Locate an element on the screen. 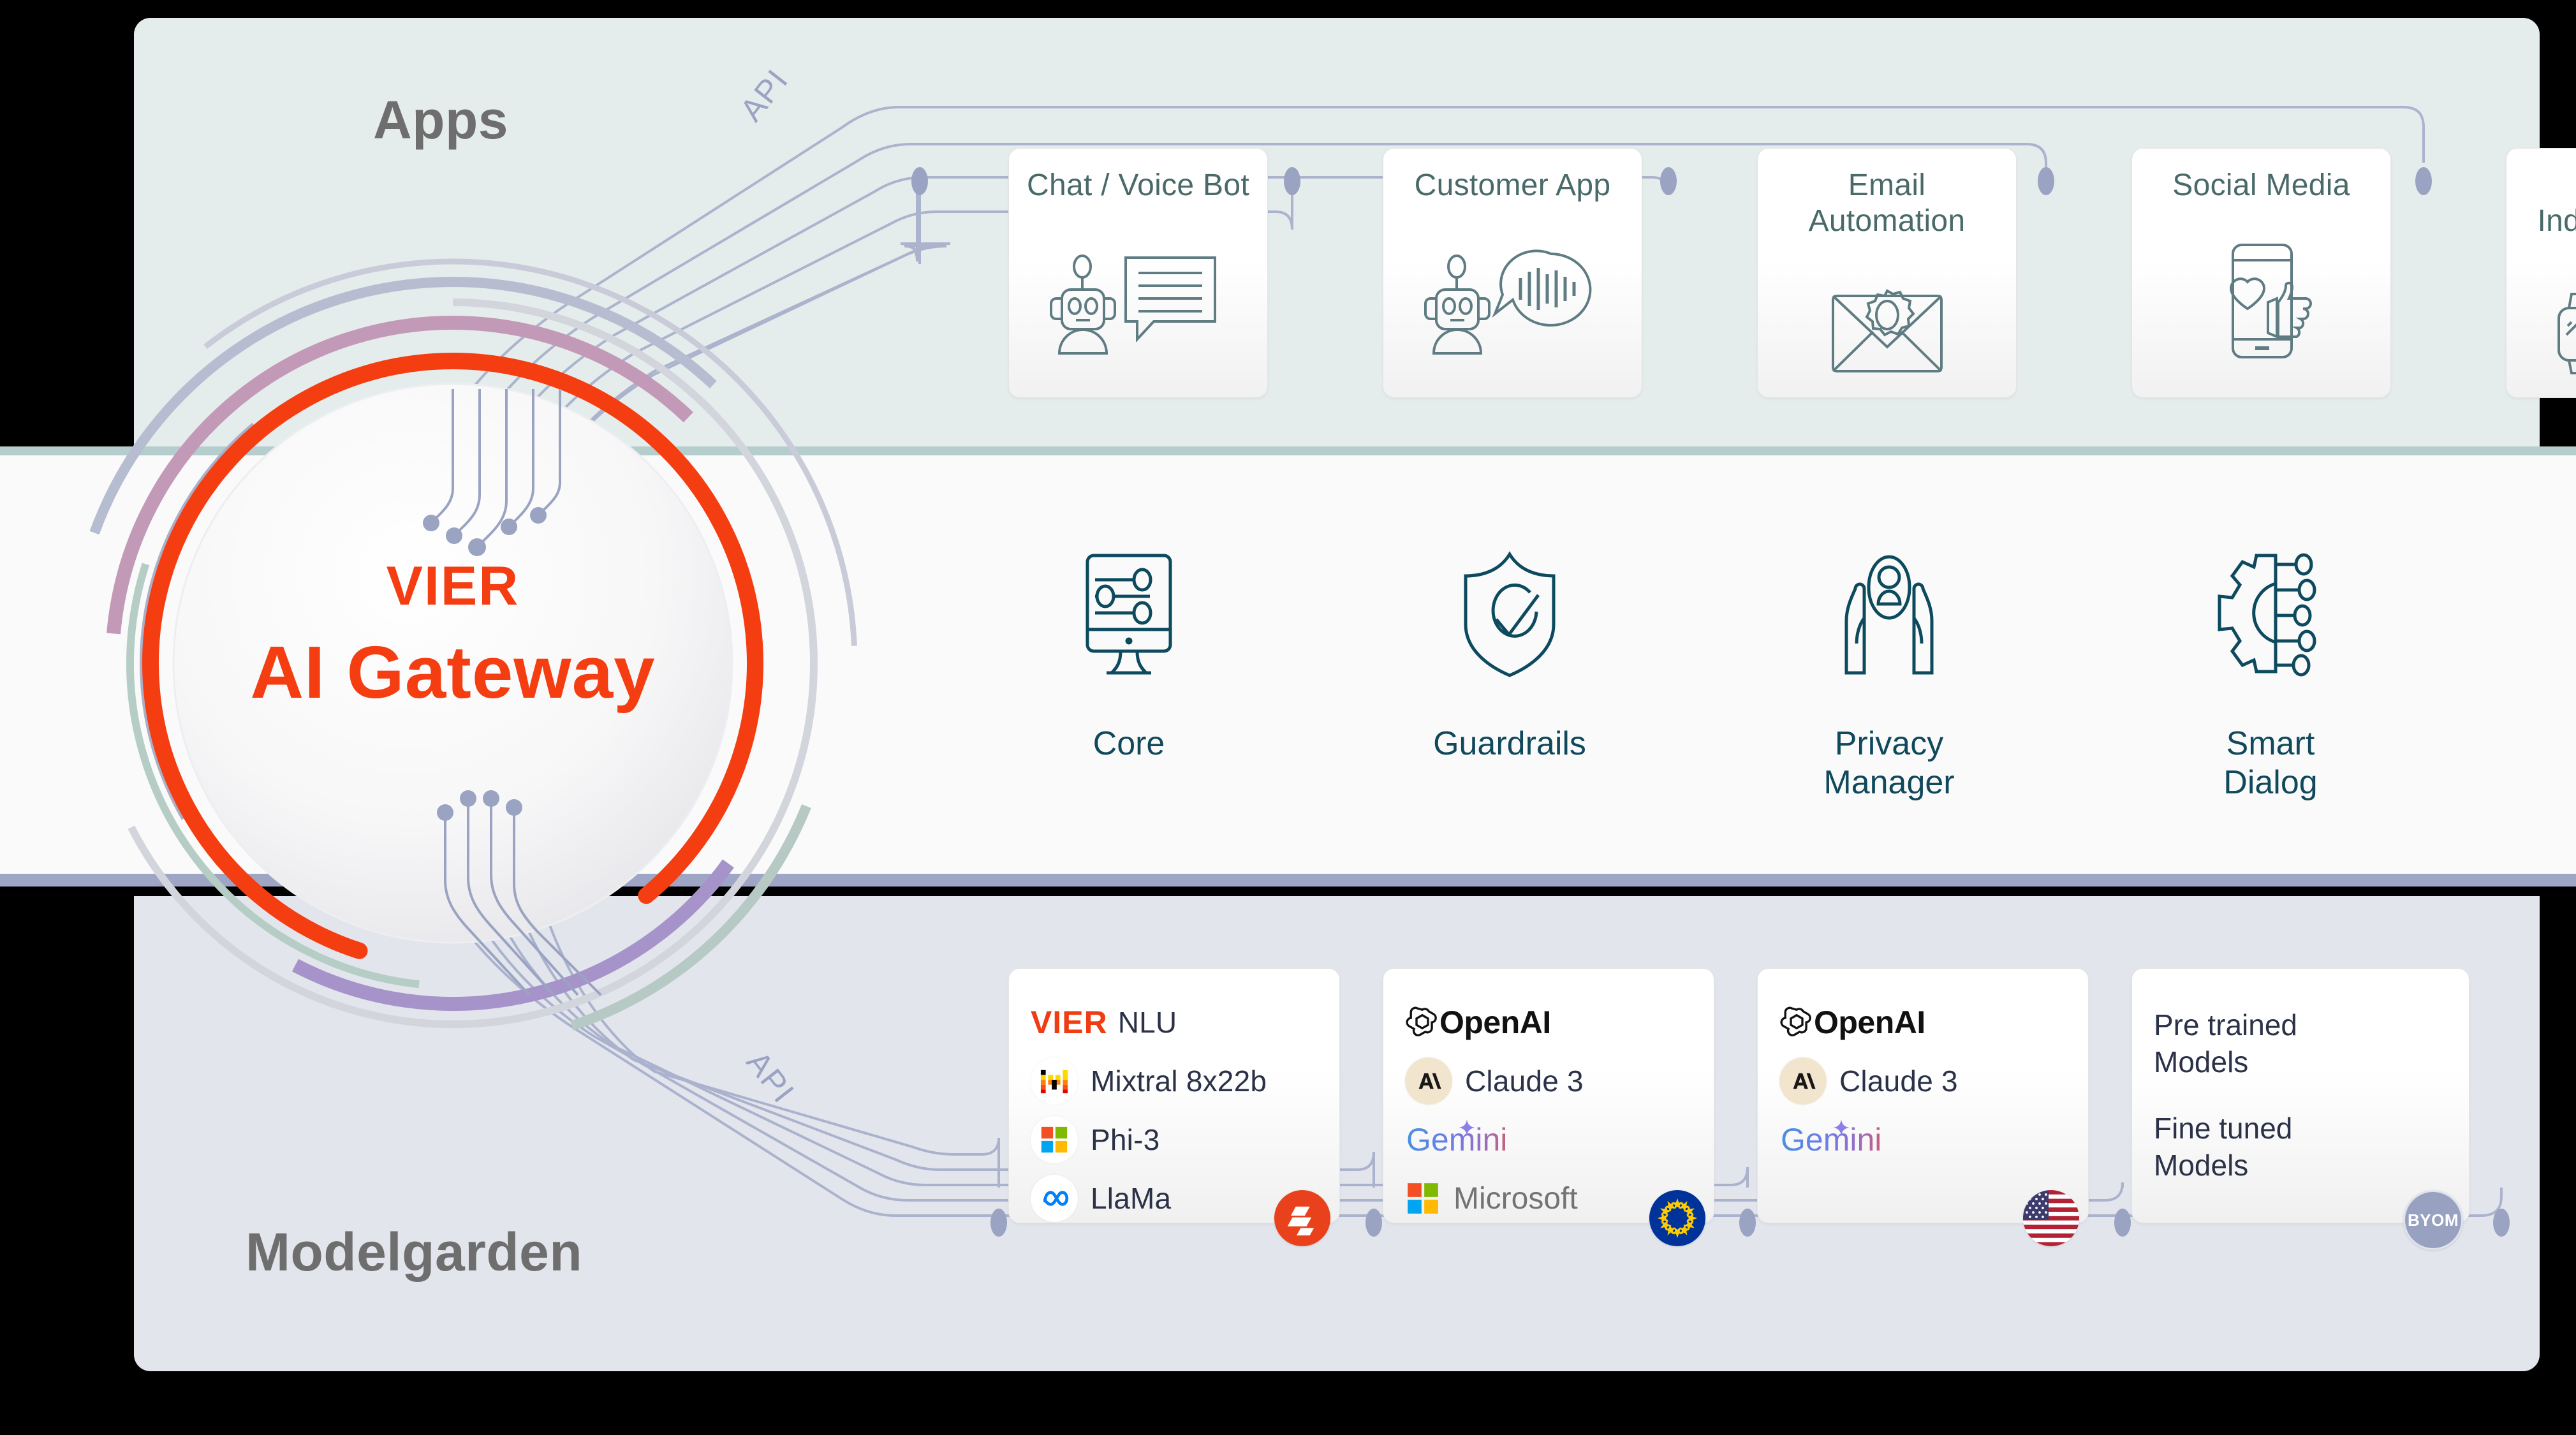  robot-chat-icon is located at coordinates (1138, 300).